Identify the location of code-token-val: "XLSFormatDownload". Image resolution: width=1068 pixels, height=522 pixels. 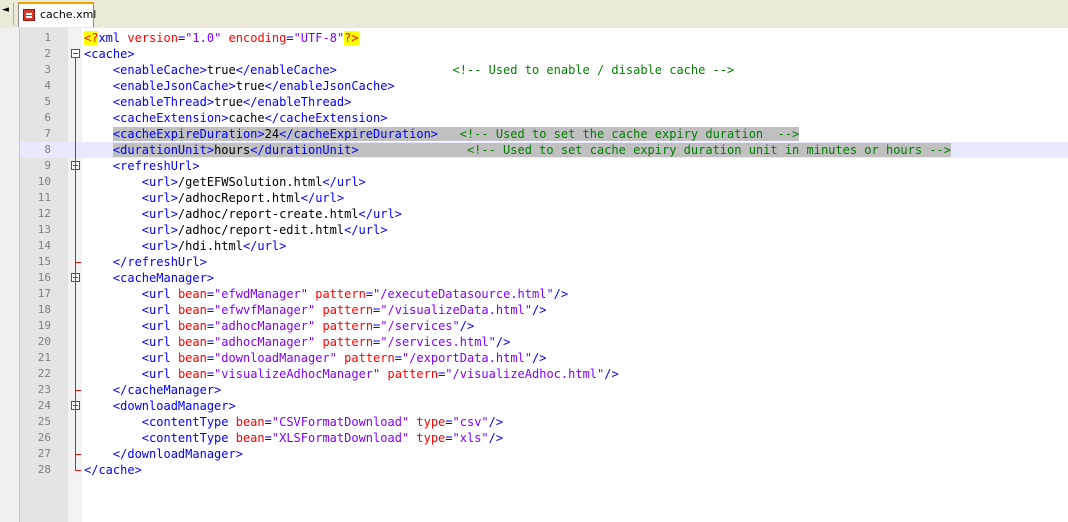
(340, 438).